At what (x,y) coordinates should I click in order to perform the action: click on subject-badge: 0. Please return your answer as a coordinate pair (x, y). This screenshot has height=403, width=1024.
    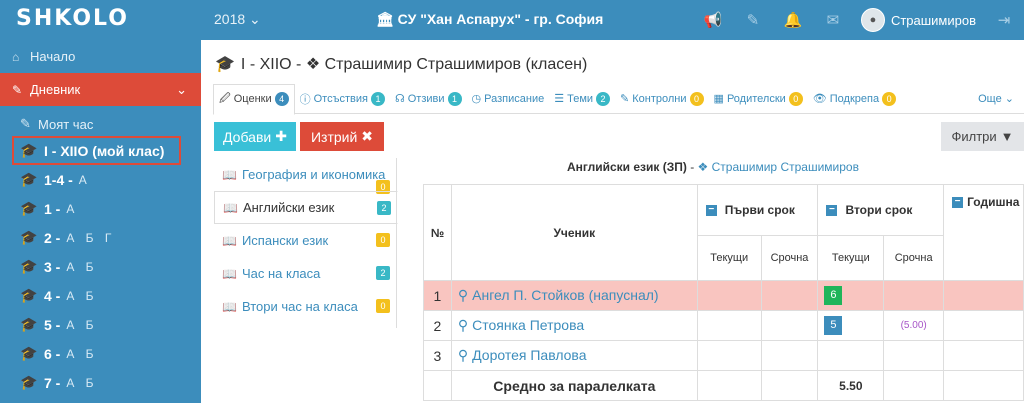
    Looking at the image, I should click on (383, 306).